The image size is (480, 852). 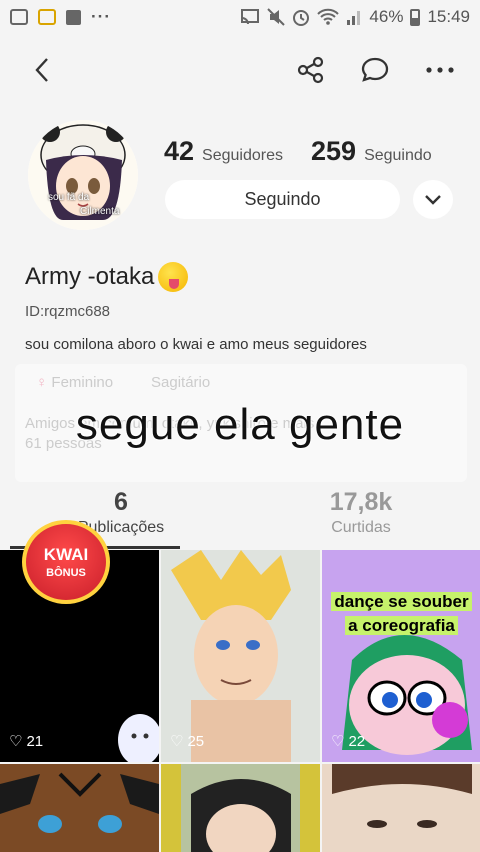 What do you see at coordinates (240, 424) in the screenshot?
I see `video-overlay-caption: segue ela gente` at bounding box center [240, 424].